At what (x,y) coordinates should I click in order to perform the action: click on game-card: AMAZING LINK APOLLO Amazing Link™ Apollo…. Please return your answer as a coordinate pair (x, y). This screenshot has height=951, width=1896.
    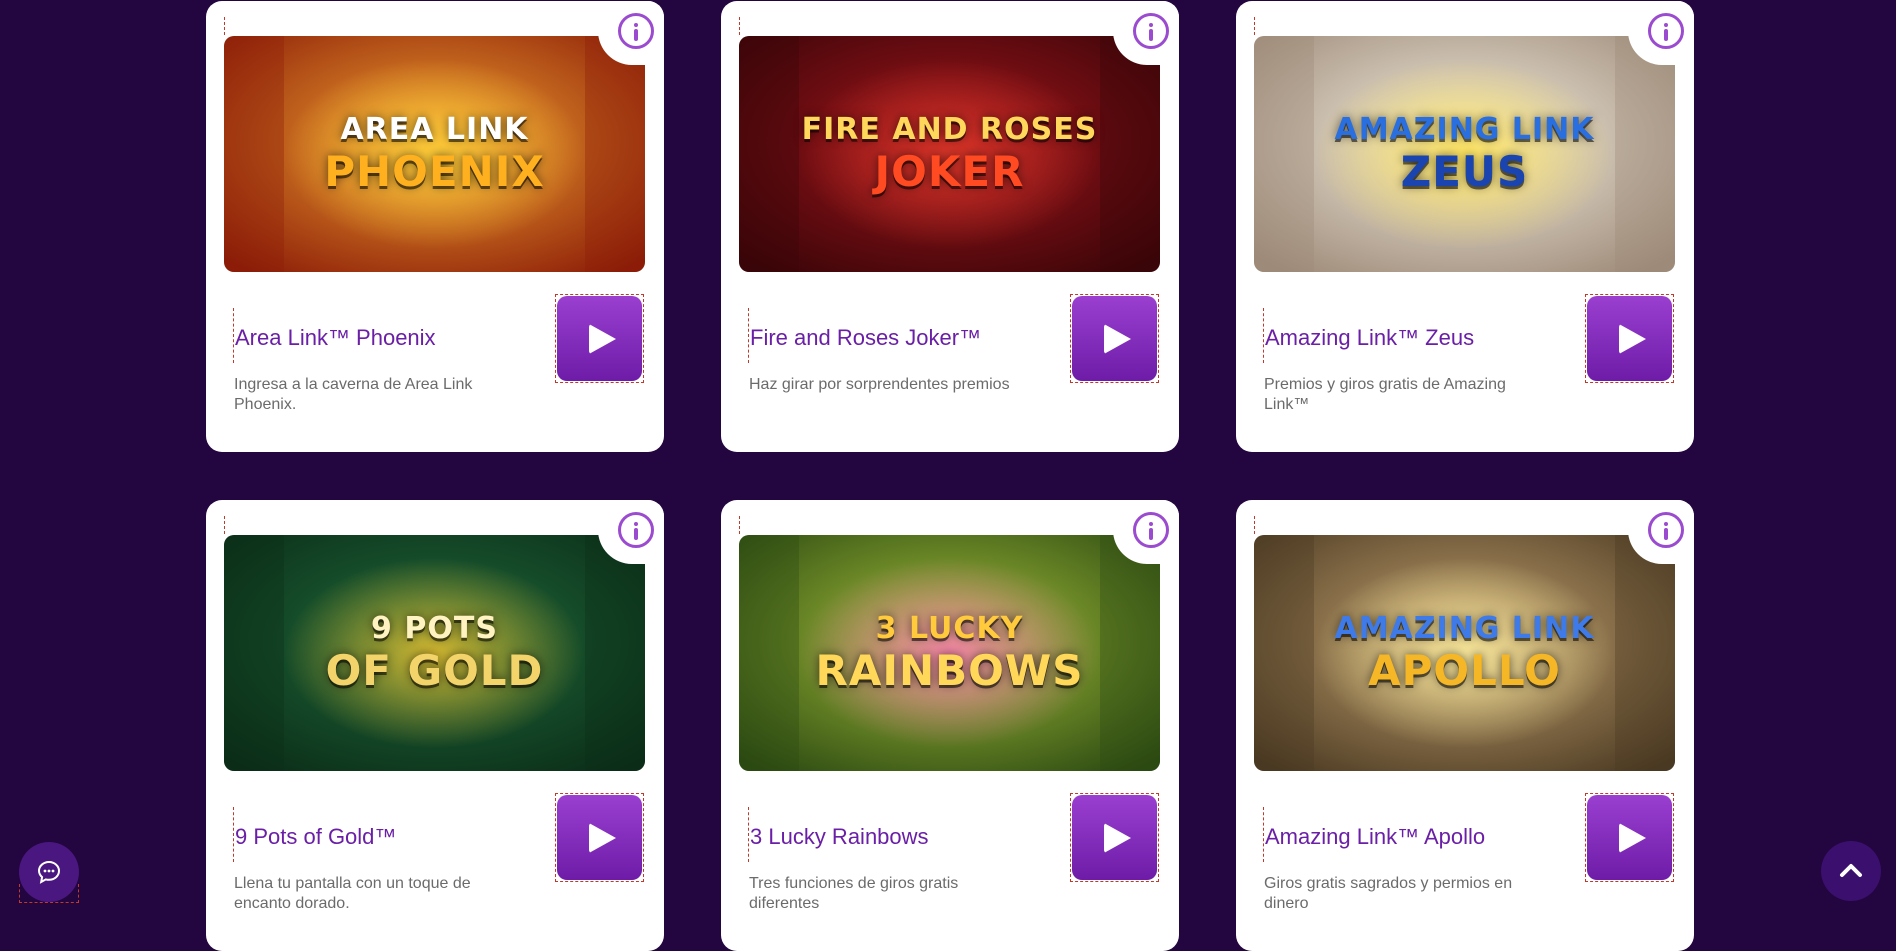
    Looking at the image, I should click on (1465, 725).